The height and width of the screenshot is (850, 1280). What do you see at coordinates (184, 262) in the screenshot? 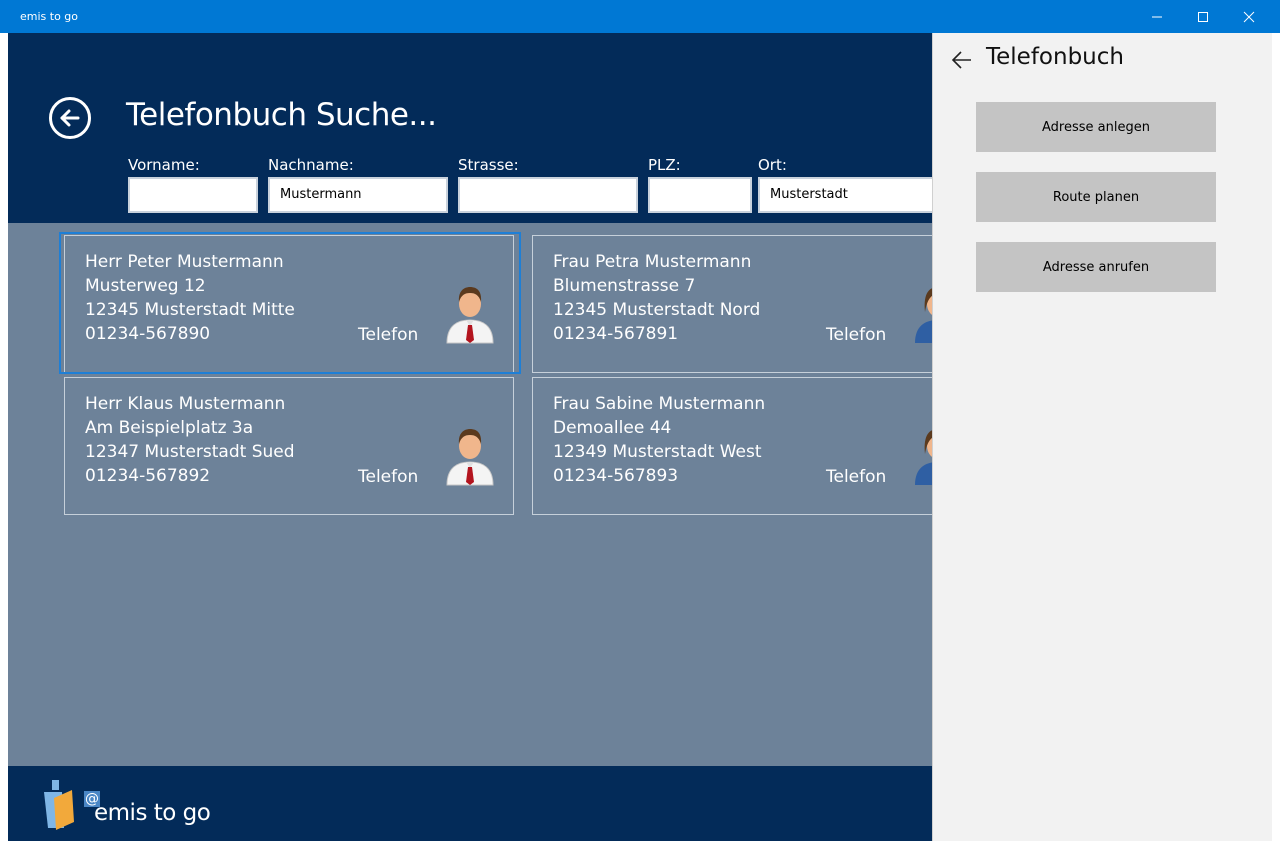
I see `contact-name: Herr Peter Mustermann` at bounding box center [184, 262].